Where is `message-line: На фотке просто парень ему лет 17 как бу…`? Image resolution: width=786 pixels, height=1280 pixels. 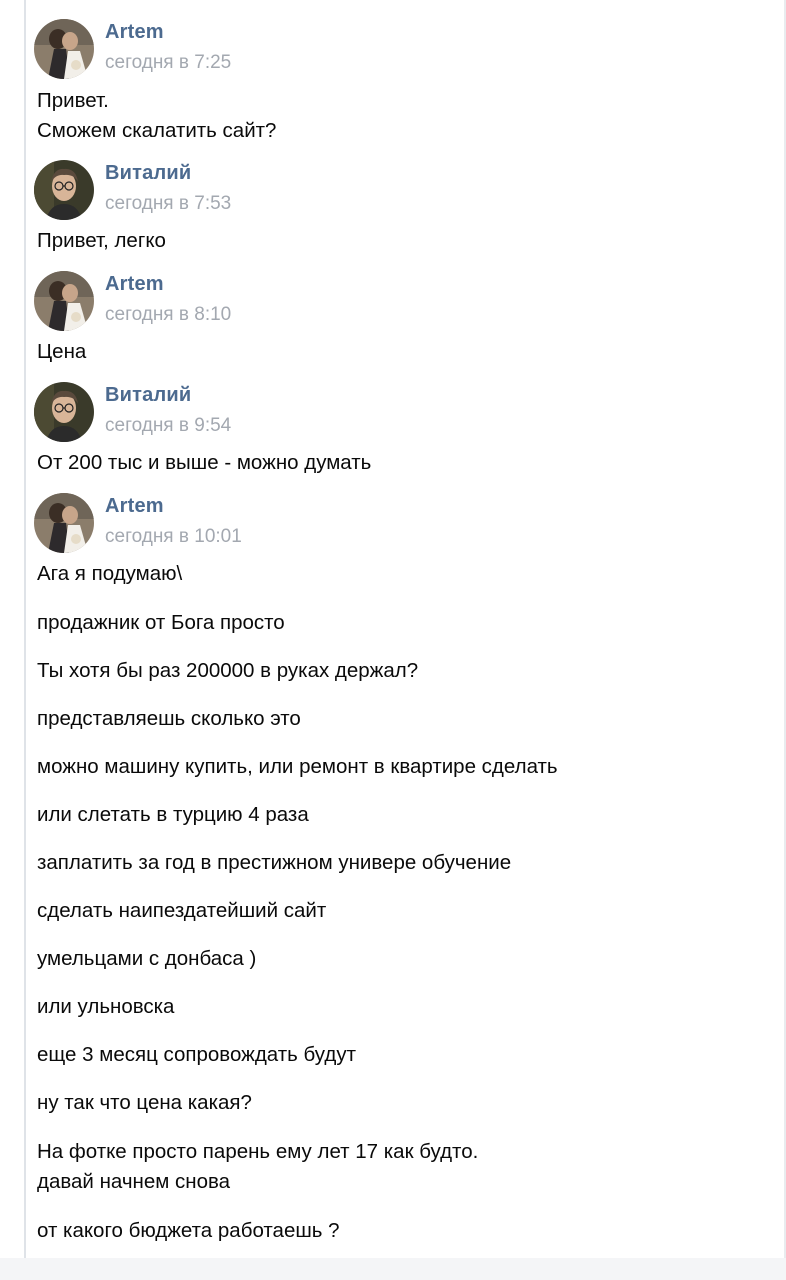 message-line: На фотке просто парень ему лет 17 как бу… is located at coordinates (258, 1151).